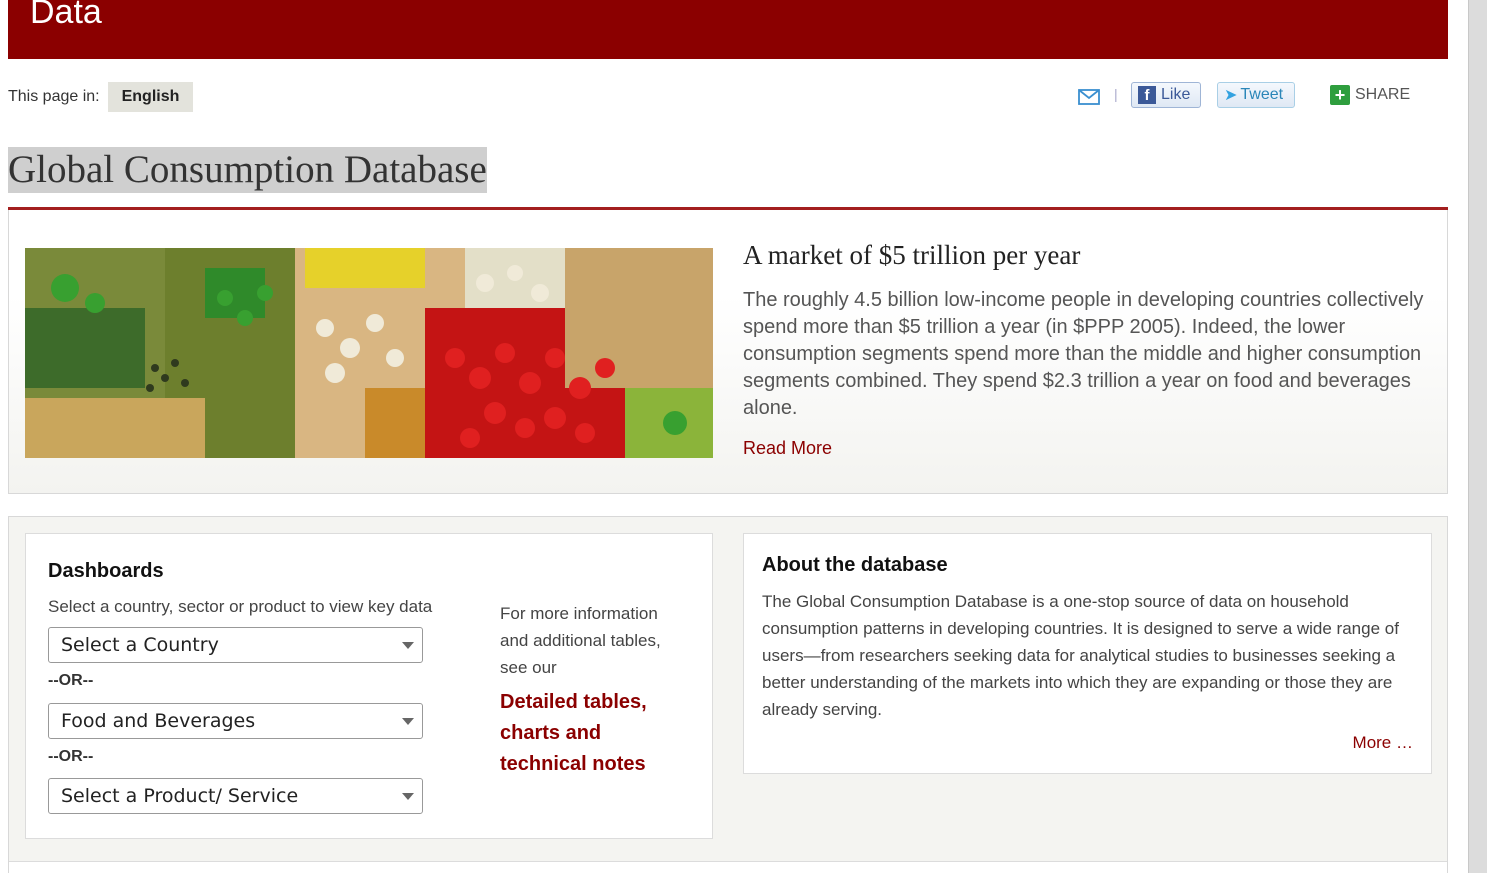  Describe the element at coordinates (180, 796) in the screenshot. I see `product-select-value: Select a Product/ Service` at that location.